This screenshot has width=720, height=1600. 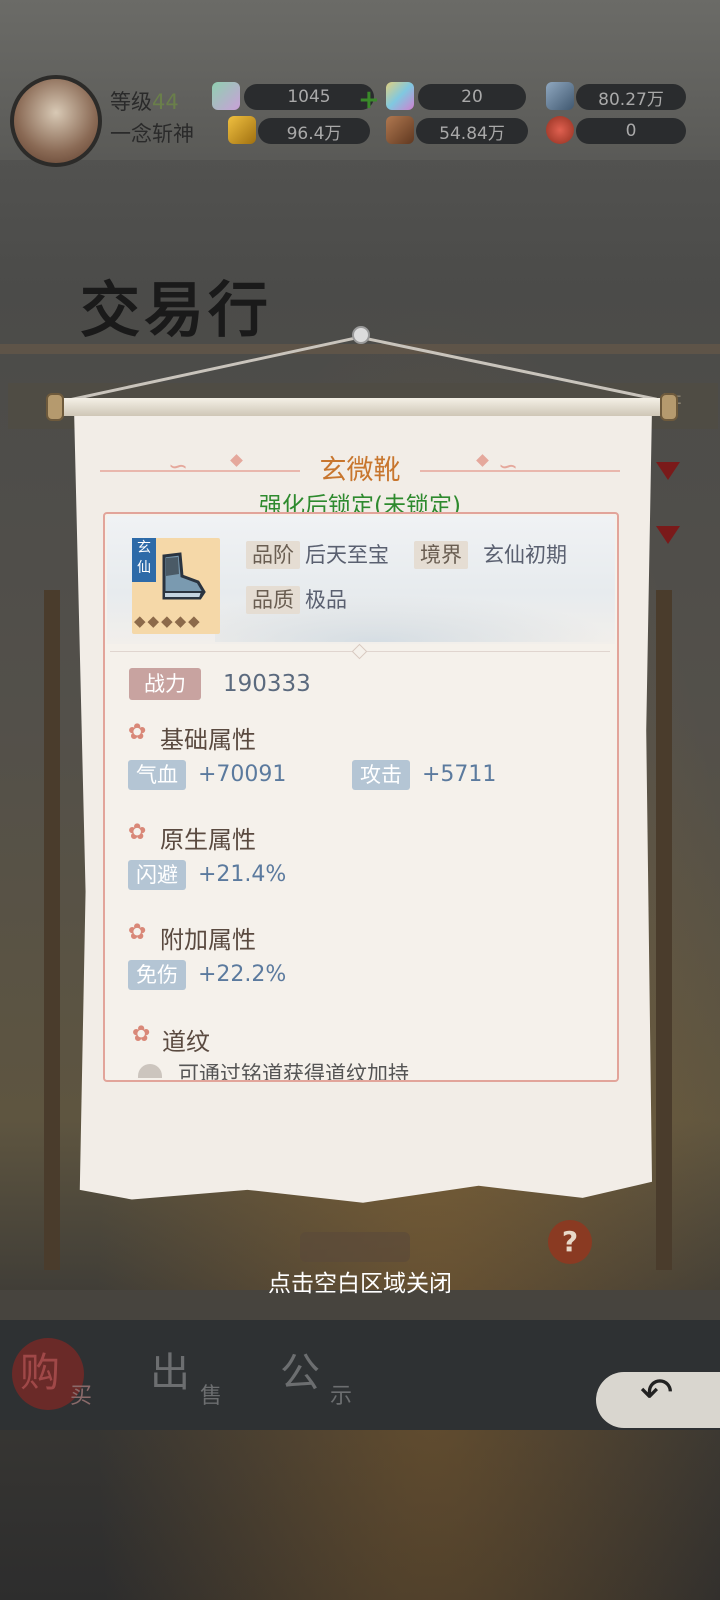 I want to click on extra-attr-title: 附加属性, so click(x=208, y=940).